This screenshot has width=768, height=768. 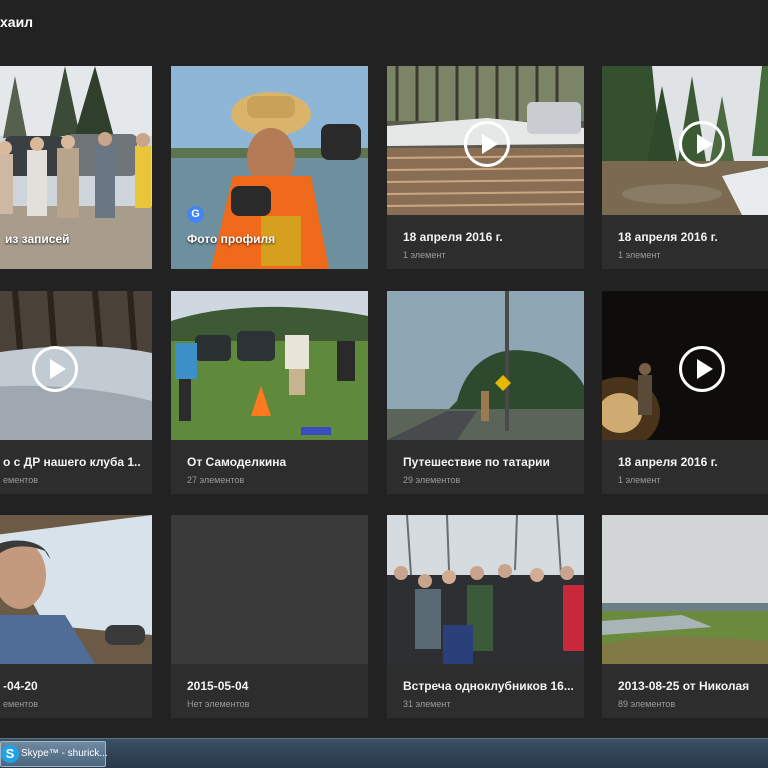 I want to click on album-count: Нет элементов, so click(x=218, y=704).